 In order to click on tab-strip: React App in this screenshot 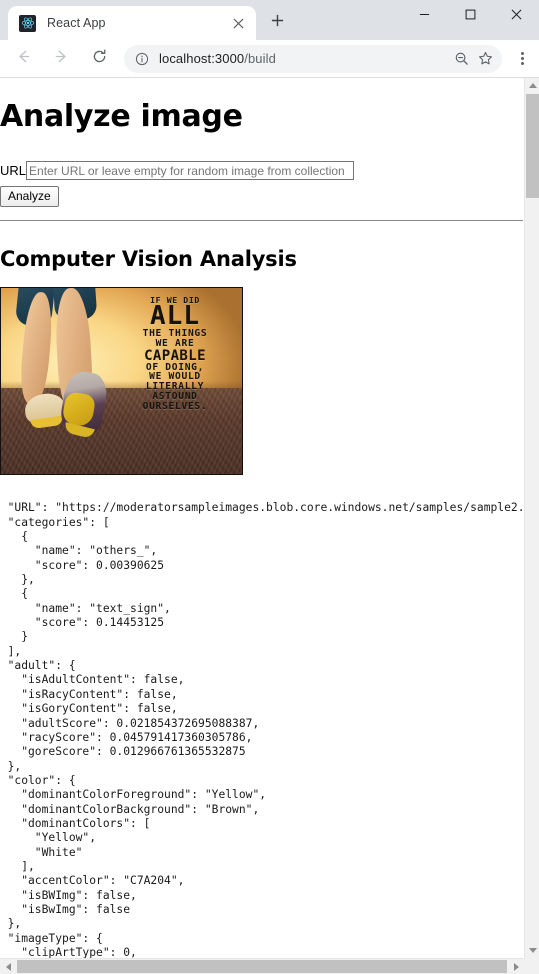, I will do `click(269, 20)`.